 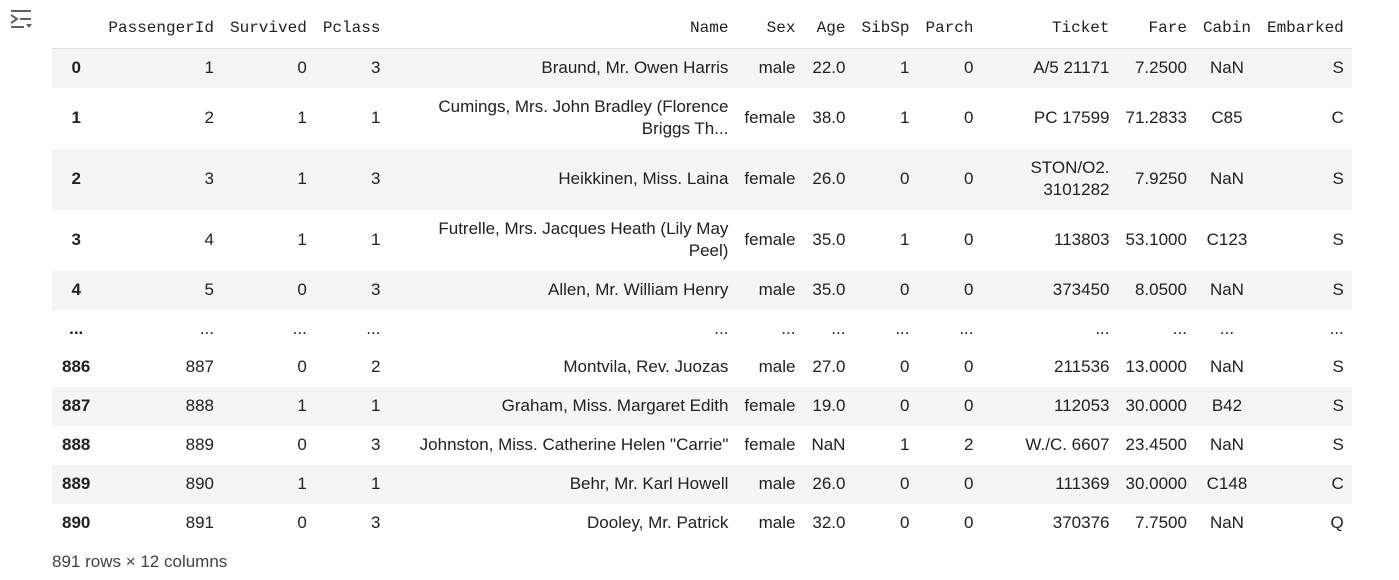 I want to click on cell-fare: 30.0000, so click(x=1156, y=405).